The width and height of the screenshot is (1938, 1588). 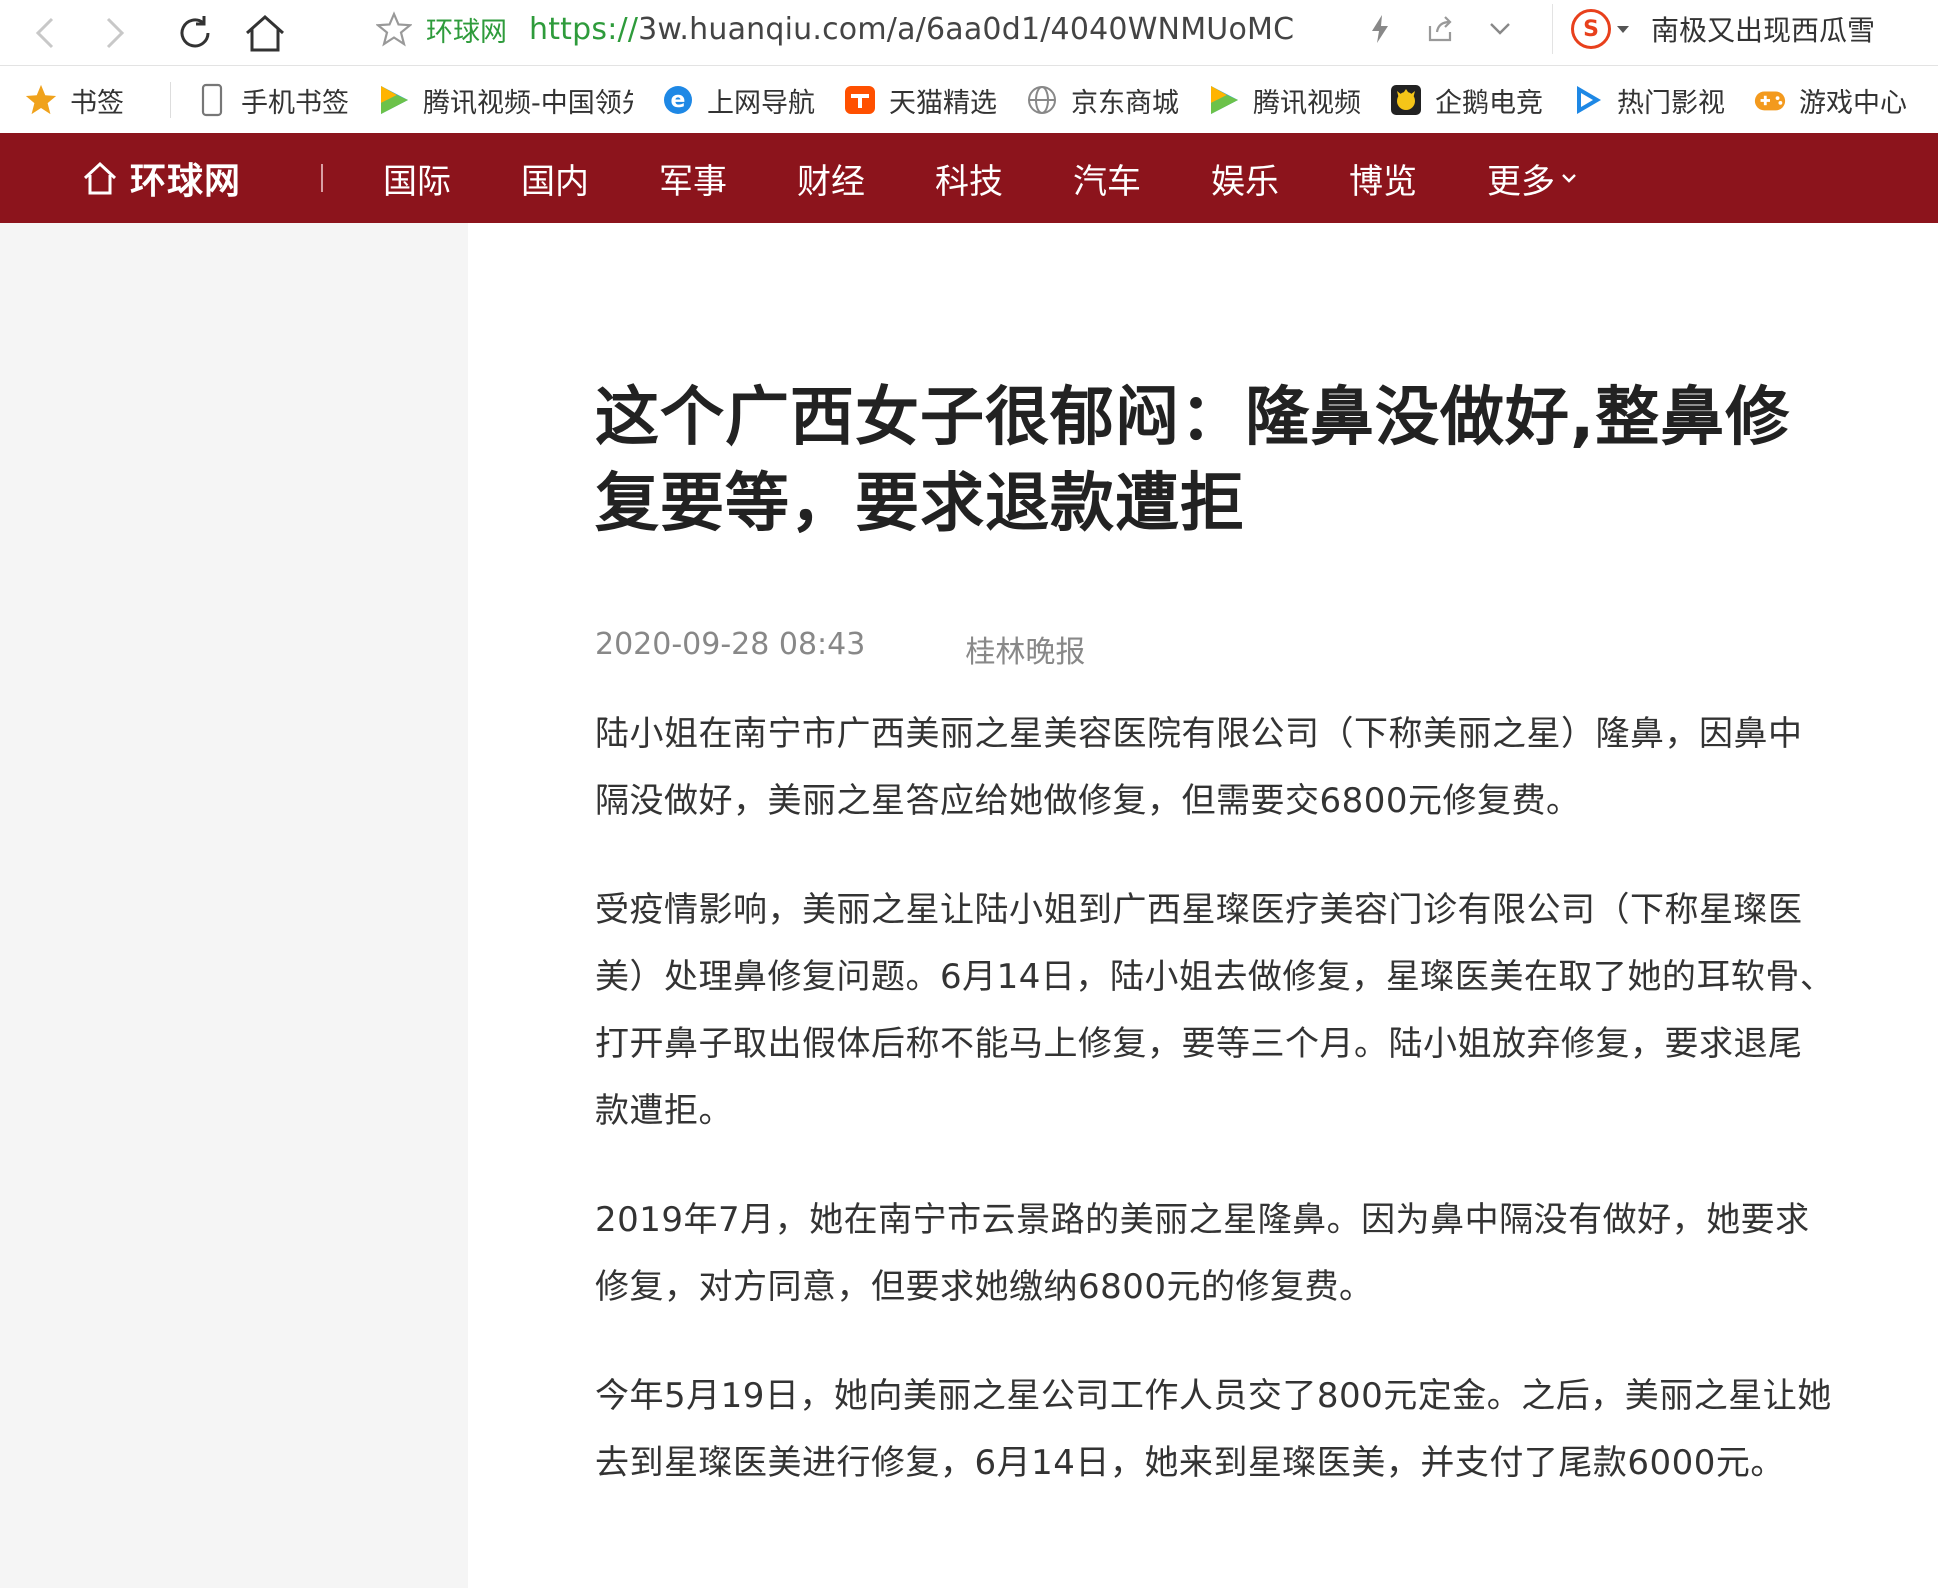 I want to click on phone-icon, so click(x=212, y=100).